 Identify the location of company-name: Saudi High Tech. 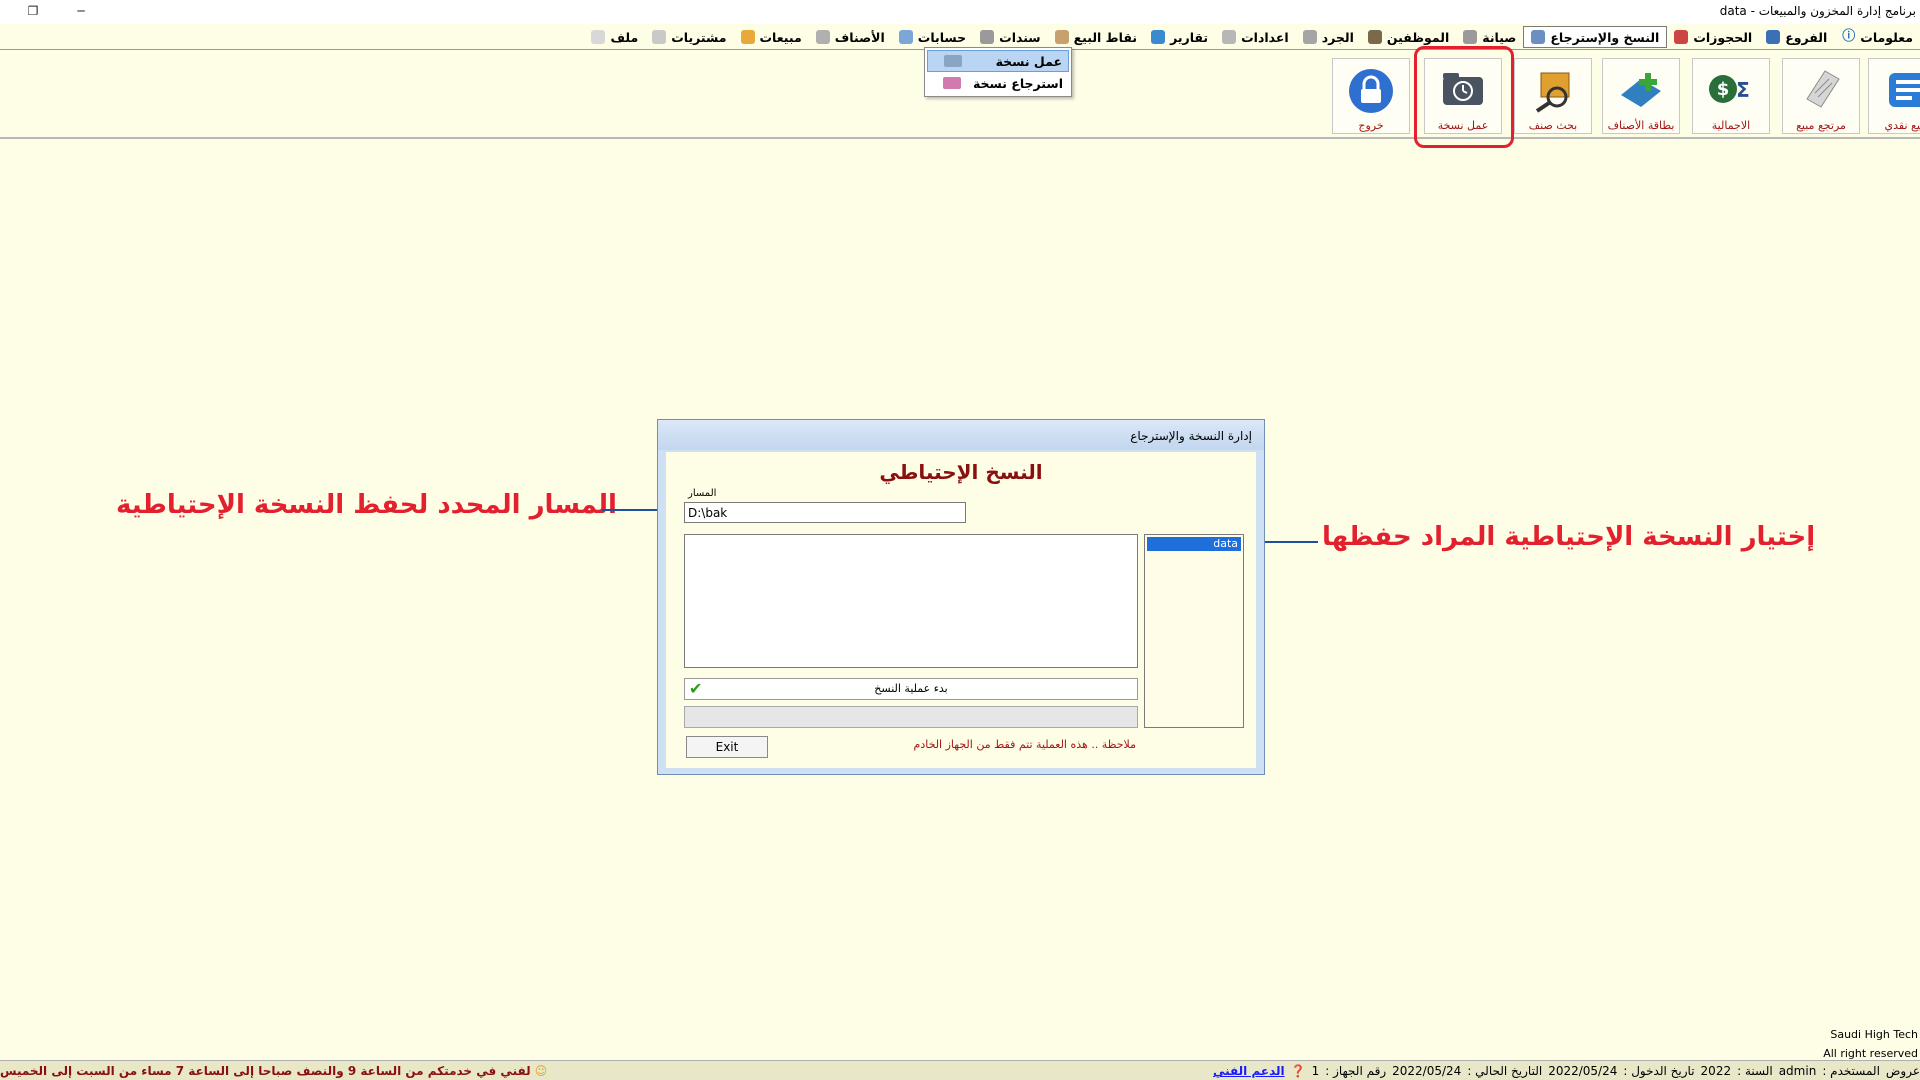
(1874, 1034).